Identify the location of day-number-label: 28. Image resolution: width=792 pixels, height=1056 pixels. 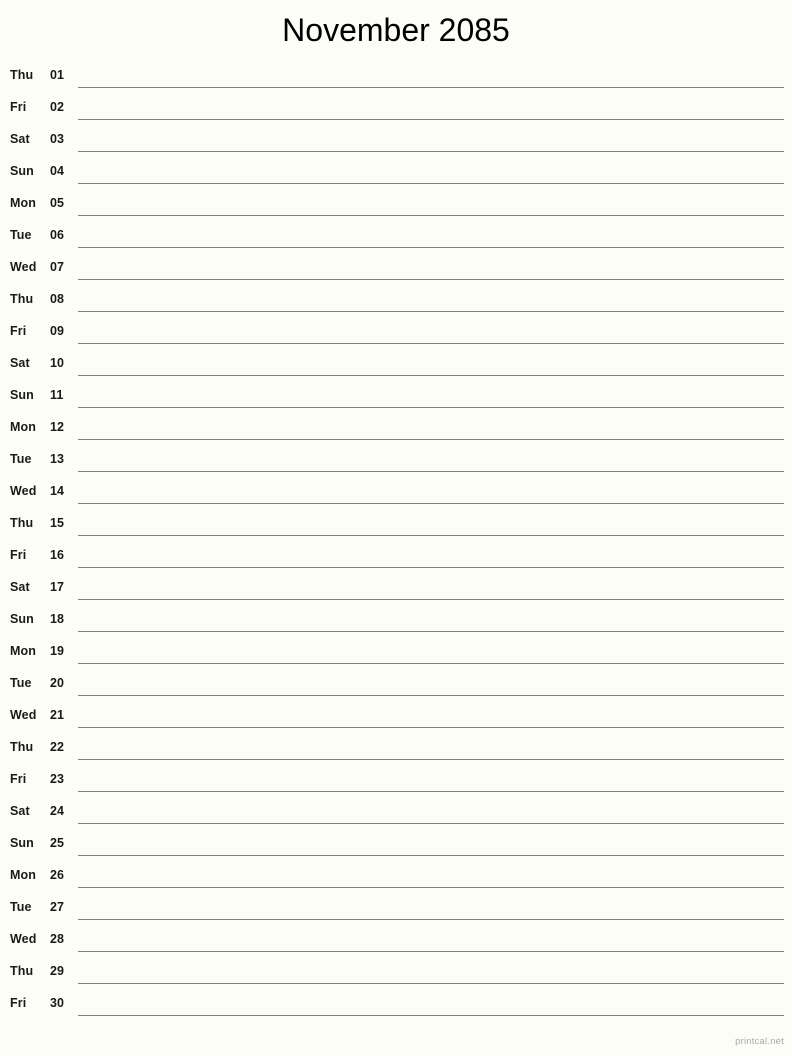
(57, 939).